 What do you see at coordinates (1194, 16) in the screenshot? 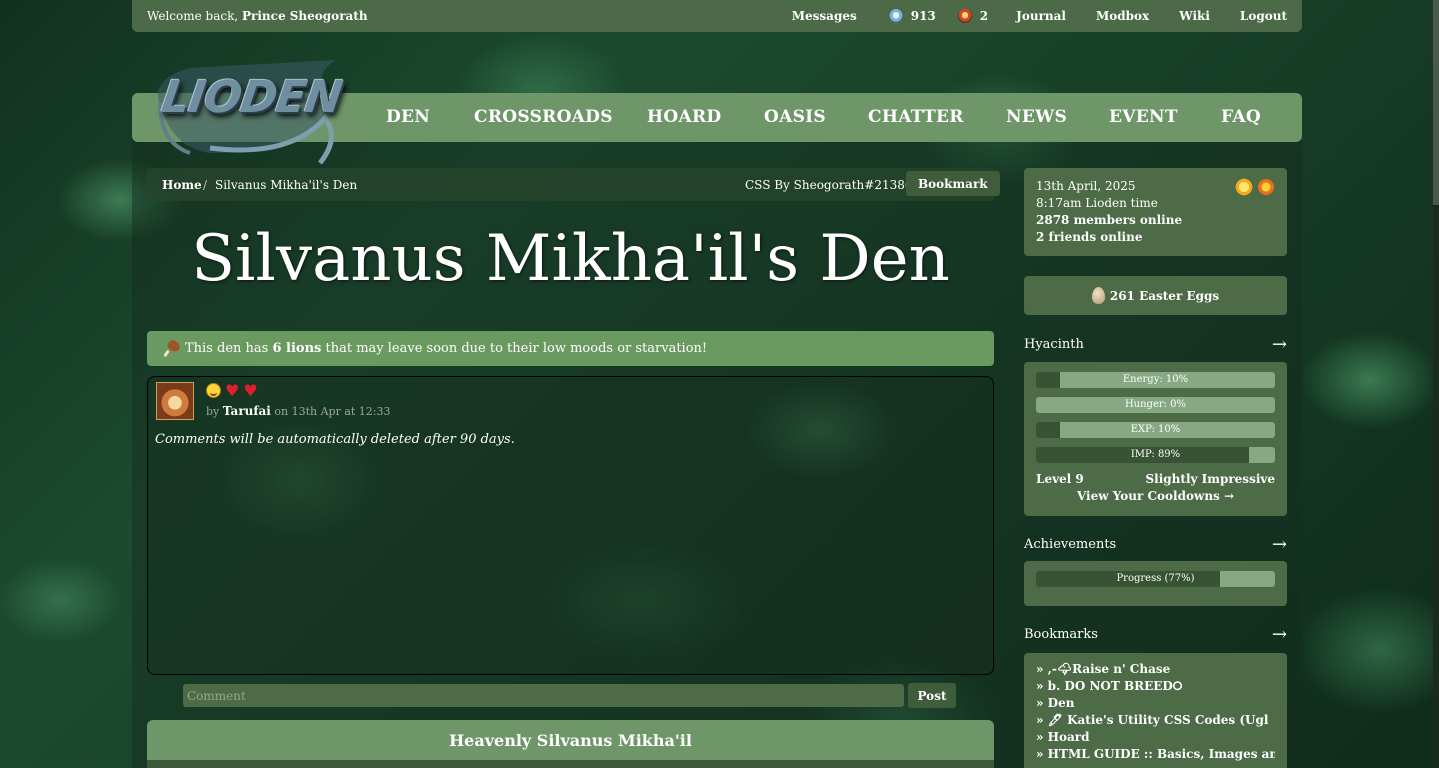
I see `wiki-link: Wiki` at bounding box center [1194, 16].